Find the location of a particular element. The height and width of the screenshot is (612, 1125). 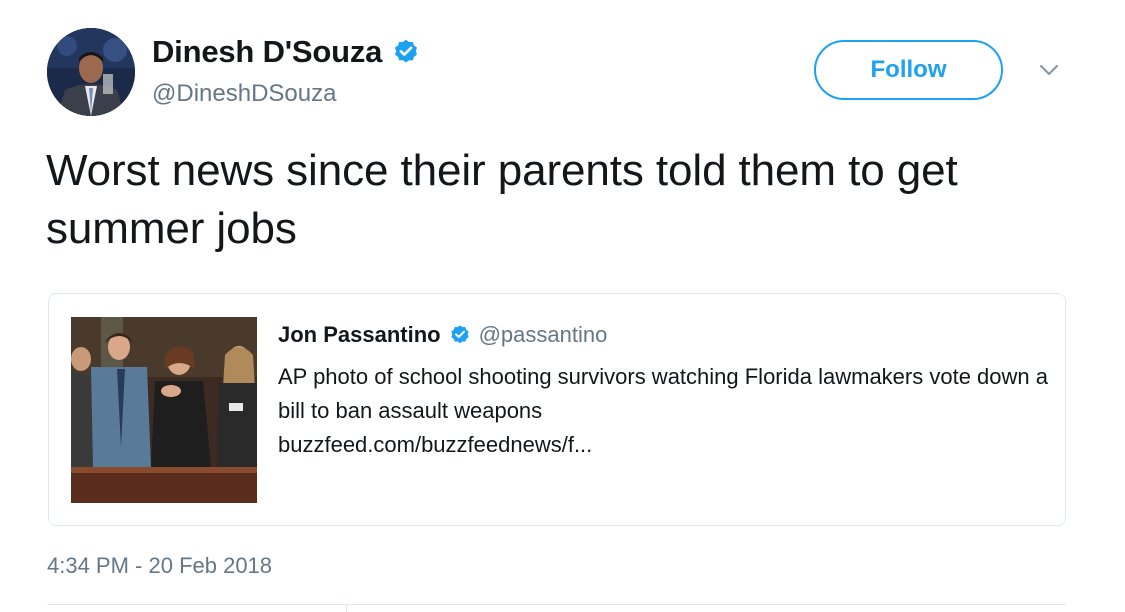

avatar-photo is located at coordinates (91, 72).